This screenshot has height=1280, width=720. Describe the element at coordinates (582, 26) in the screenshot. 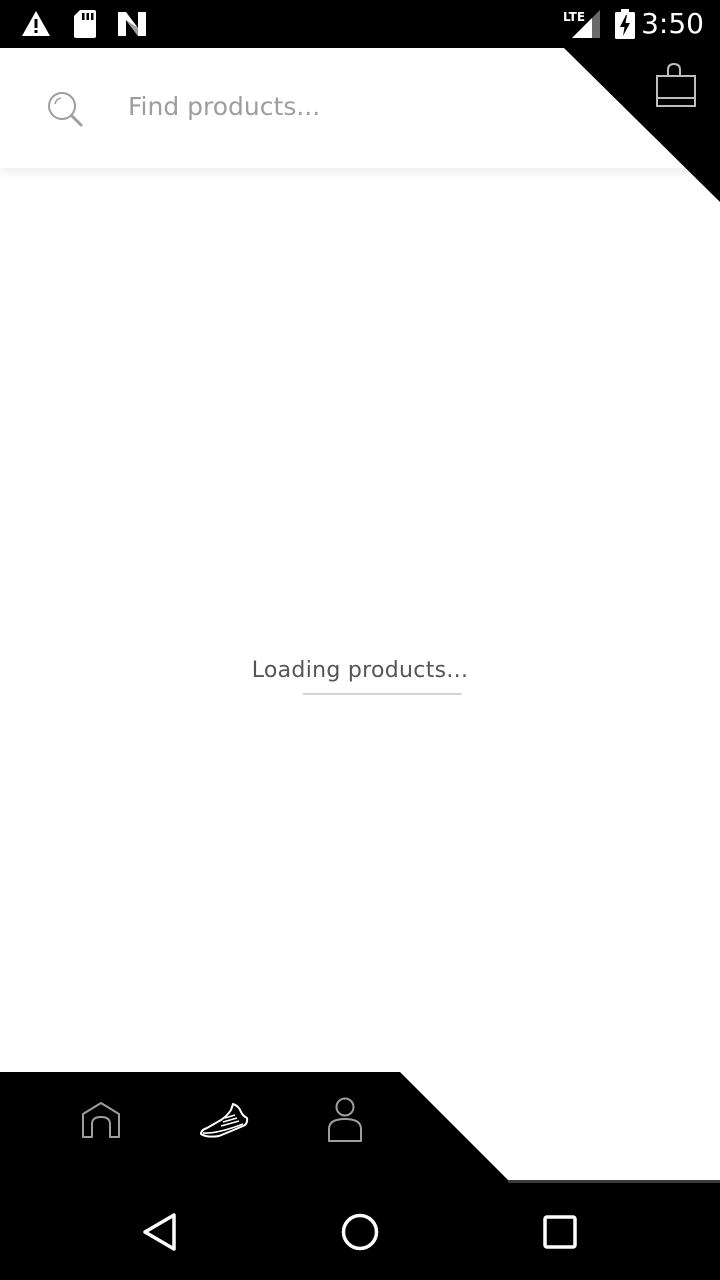

I see `lte-signal-icon: LTE` at that location.